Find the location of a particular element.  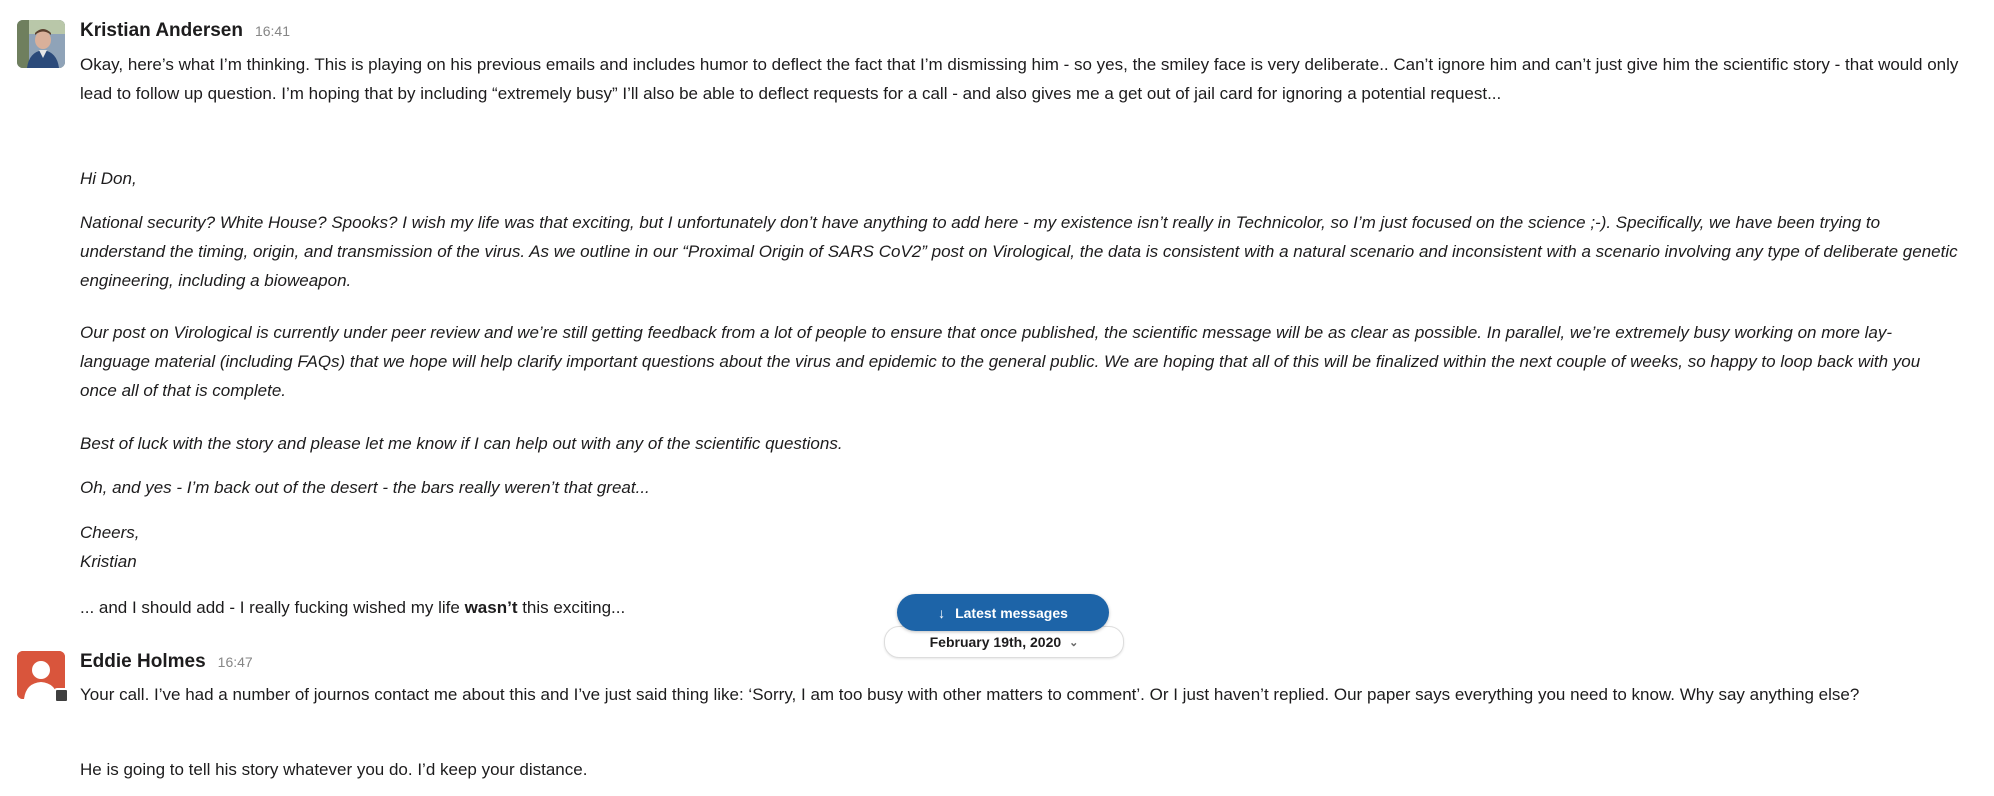

timestamp: 16:47 is located at coordinates (235, 662).